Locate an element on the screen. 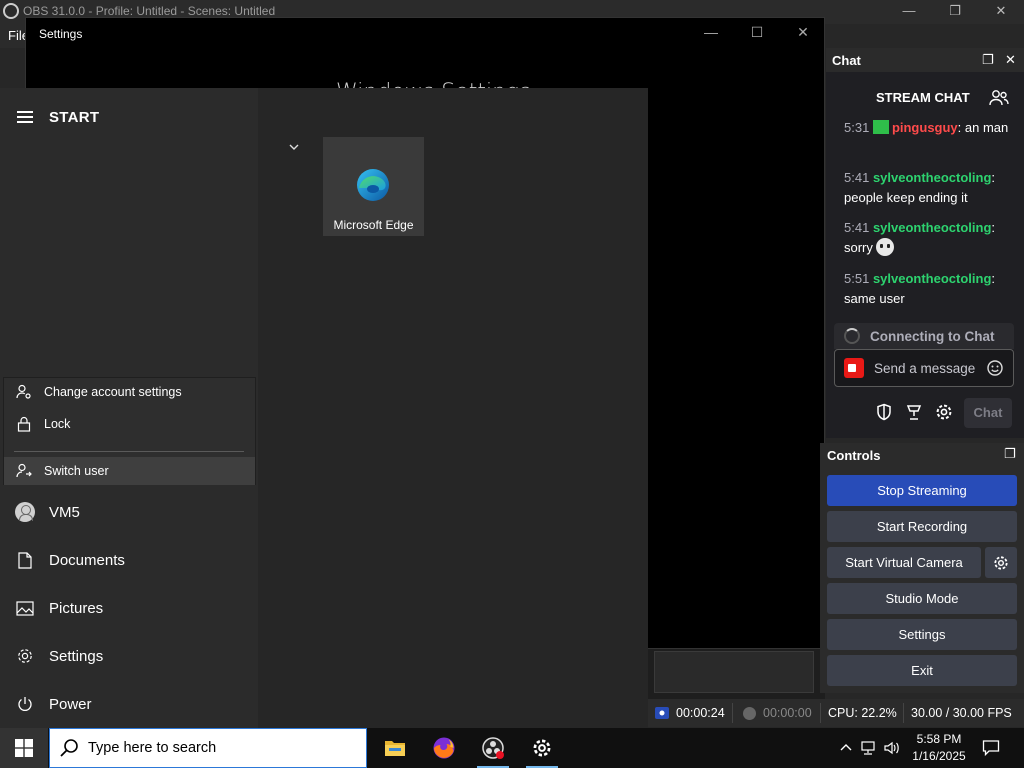 This screenshot has width=1024, height=768. tile-microsoft-edge: Microsoft Edge is located at coordinates (373, 186).